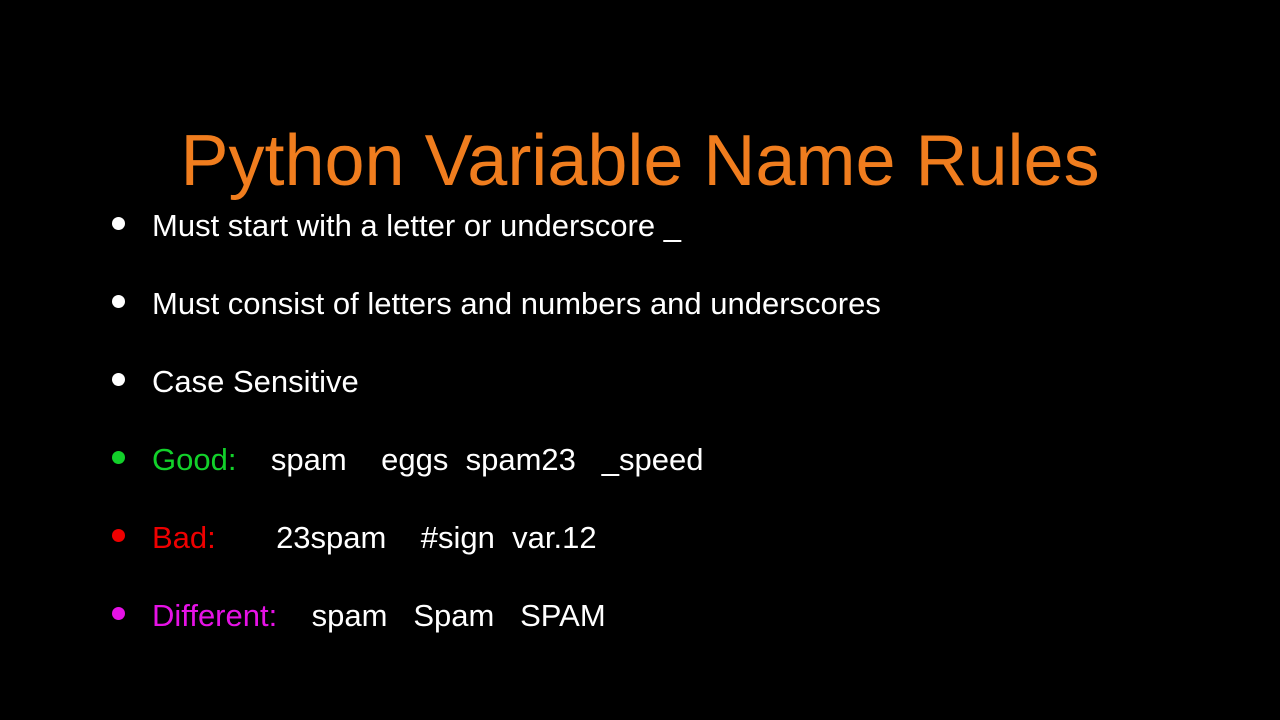  Describe the element at coordinates (672, 556) in the screenshot. I see `list-item-bad: Bad: 23spam #sign var.12` at that location.